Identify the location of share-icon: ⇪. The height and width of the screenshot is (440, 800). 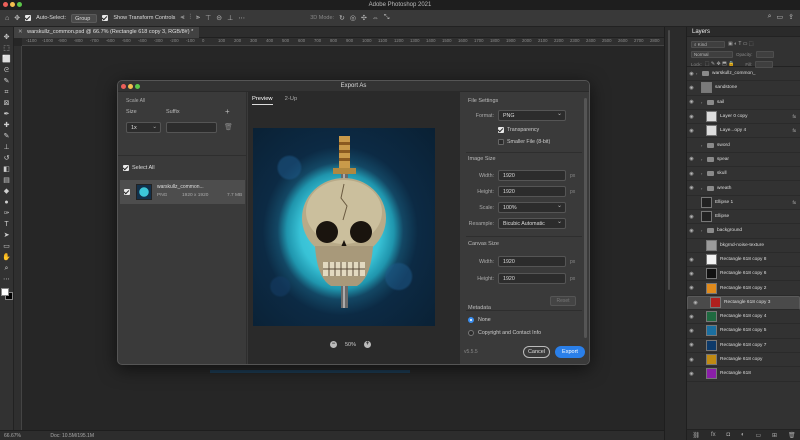
(791, 17).